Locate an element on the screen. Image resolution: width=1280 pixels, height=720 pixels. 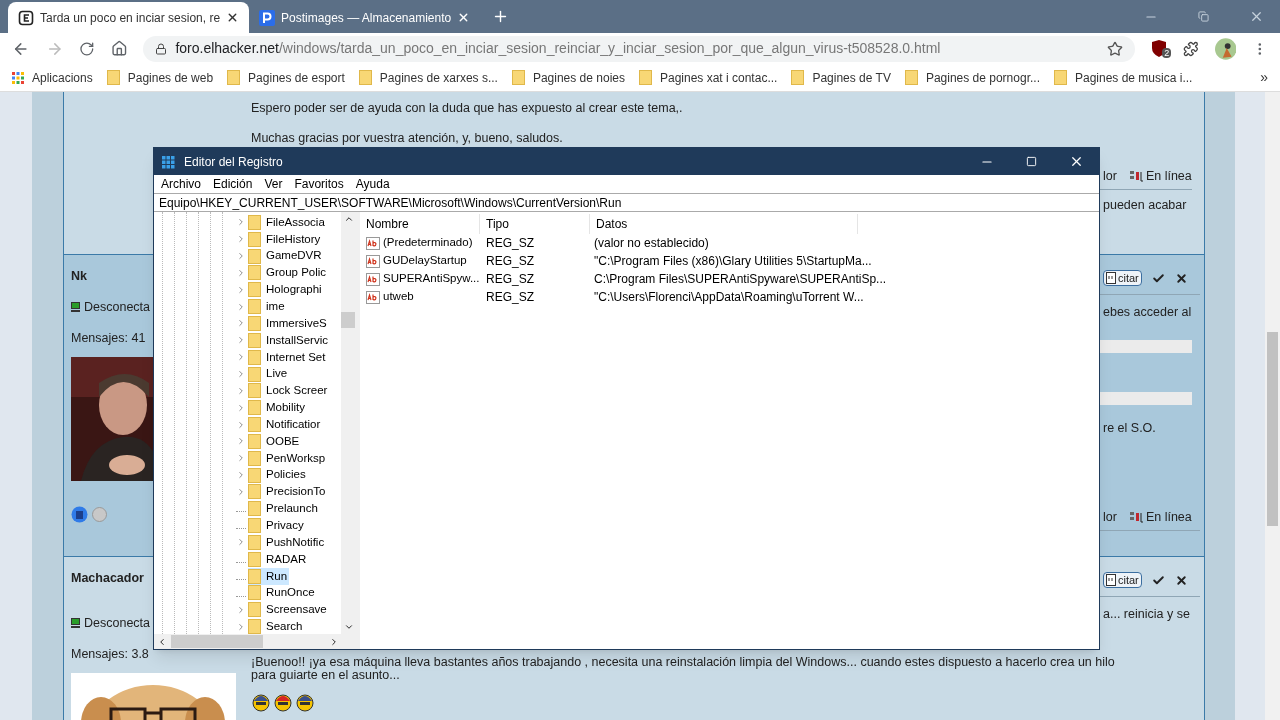
profile-avatar is located at coordinates (1225, 48).